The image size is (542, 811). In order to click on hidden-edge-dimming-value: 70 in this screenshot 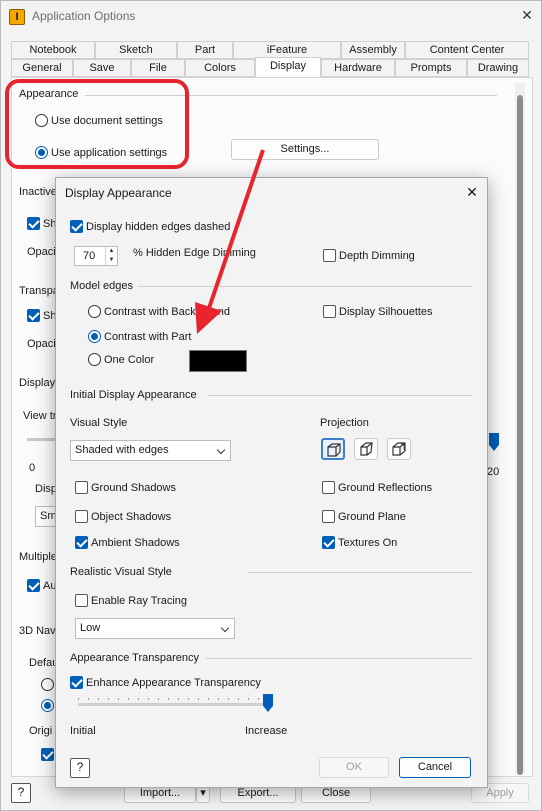, I will do `click(89, 256)`.